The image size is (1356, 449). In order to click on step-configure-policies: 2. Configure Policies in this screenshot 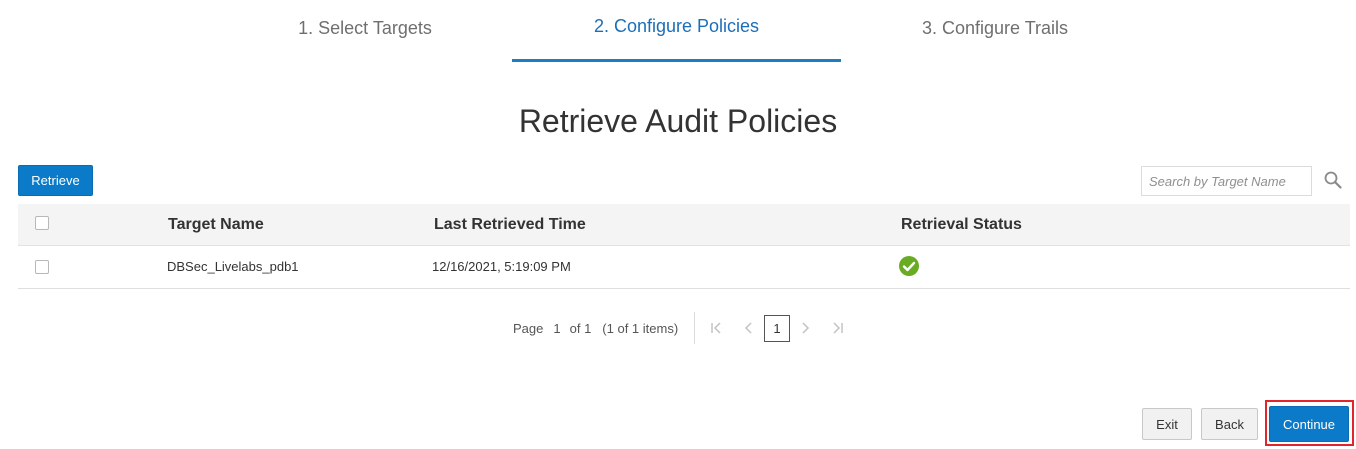, I will do `click(676, 31)`.